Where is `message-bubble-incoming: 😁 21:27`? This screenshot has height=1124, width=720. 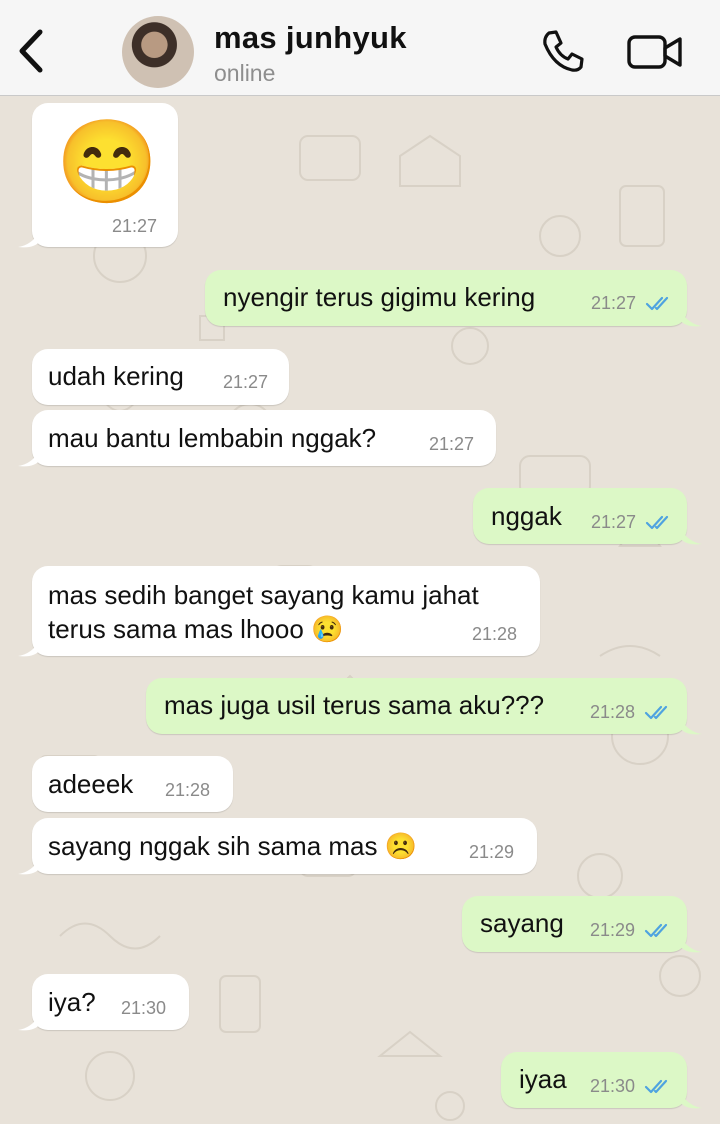
message-bubble-incoming: 😁 21:27 is located at coordinates (105, 175).